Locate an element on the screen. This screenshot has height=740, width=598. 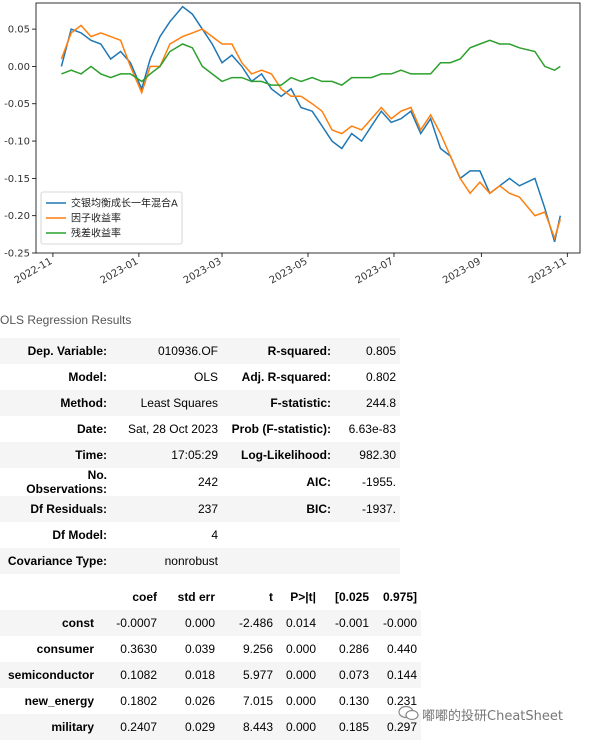
summary-label: Dep. Variable: is located at coordinates (55, 351).